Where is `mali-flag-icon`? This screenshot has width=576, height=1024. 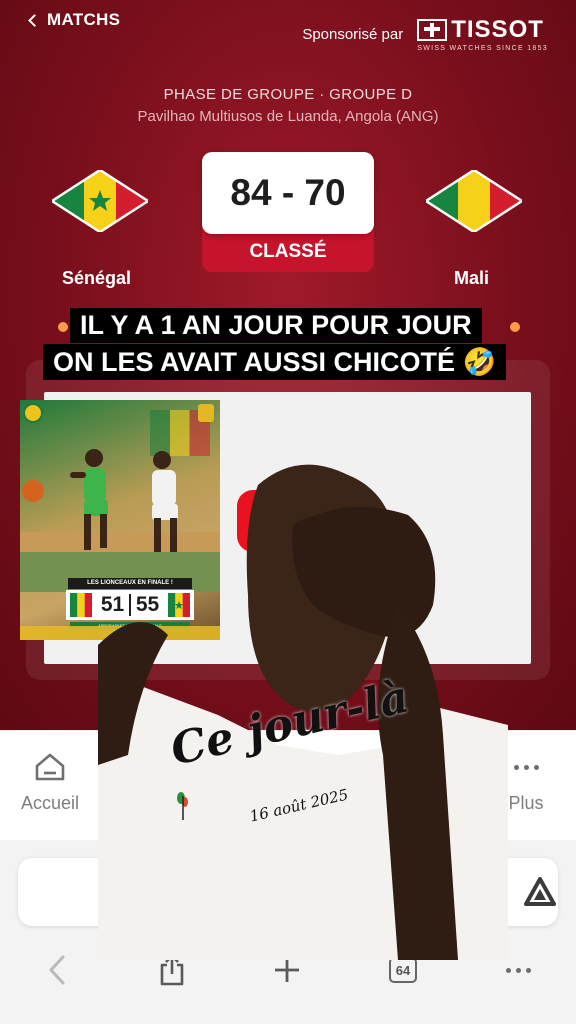
mali-flag-icon is located at coordinates (474, 201).